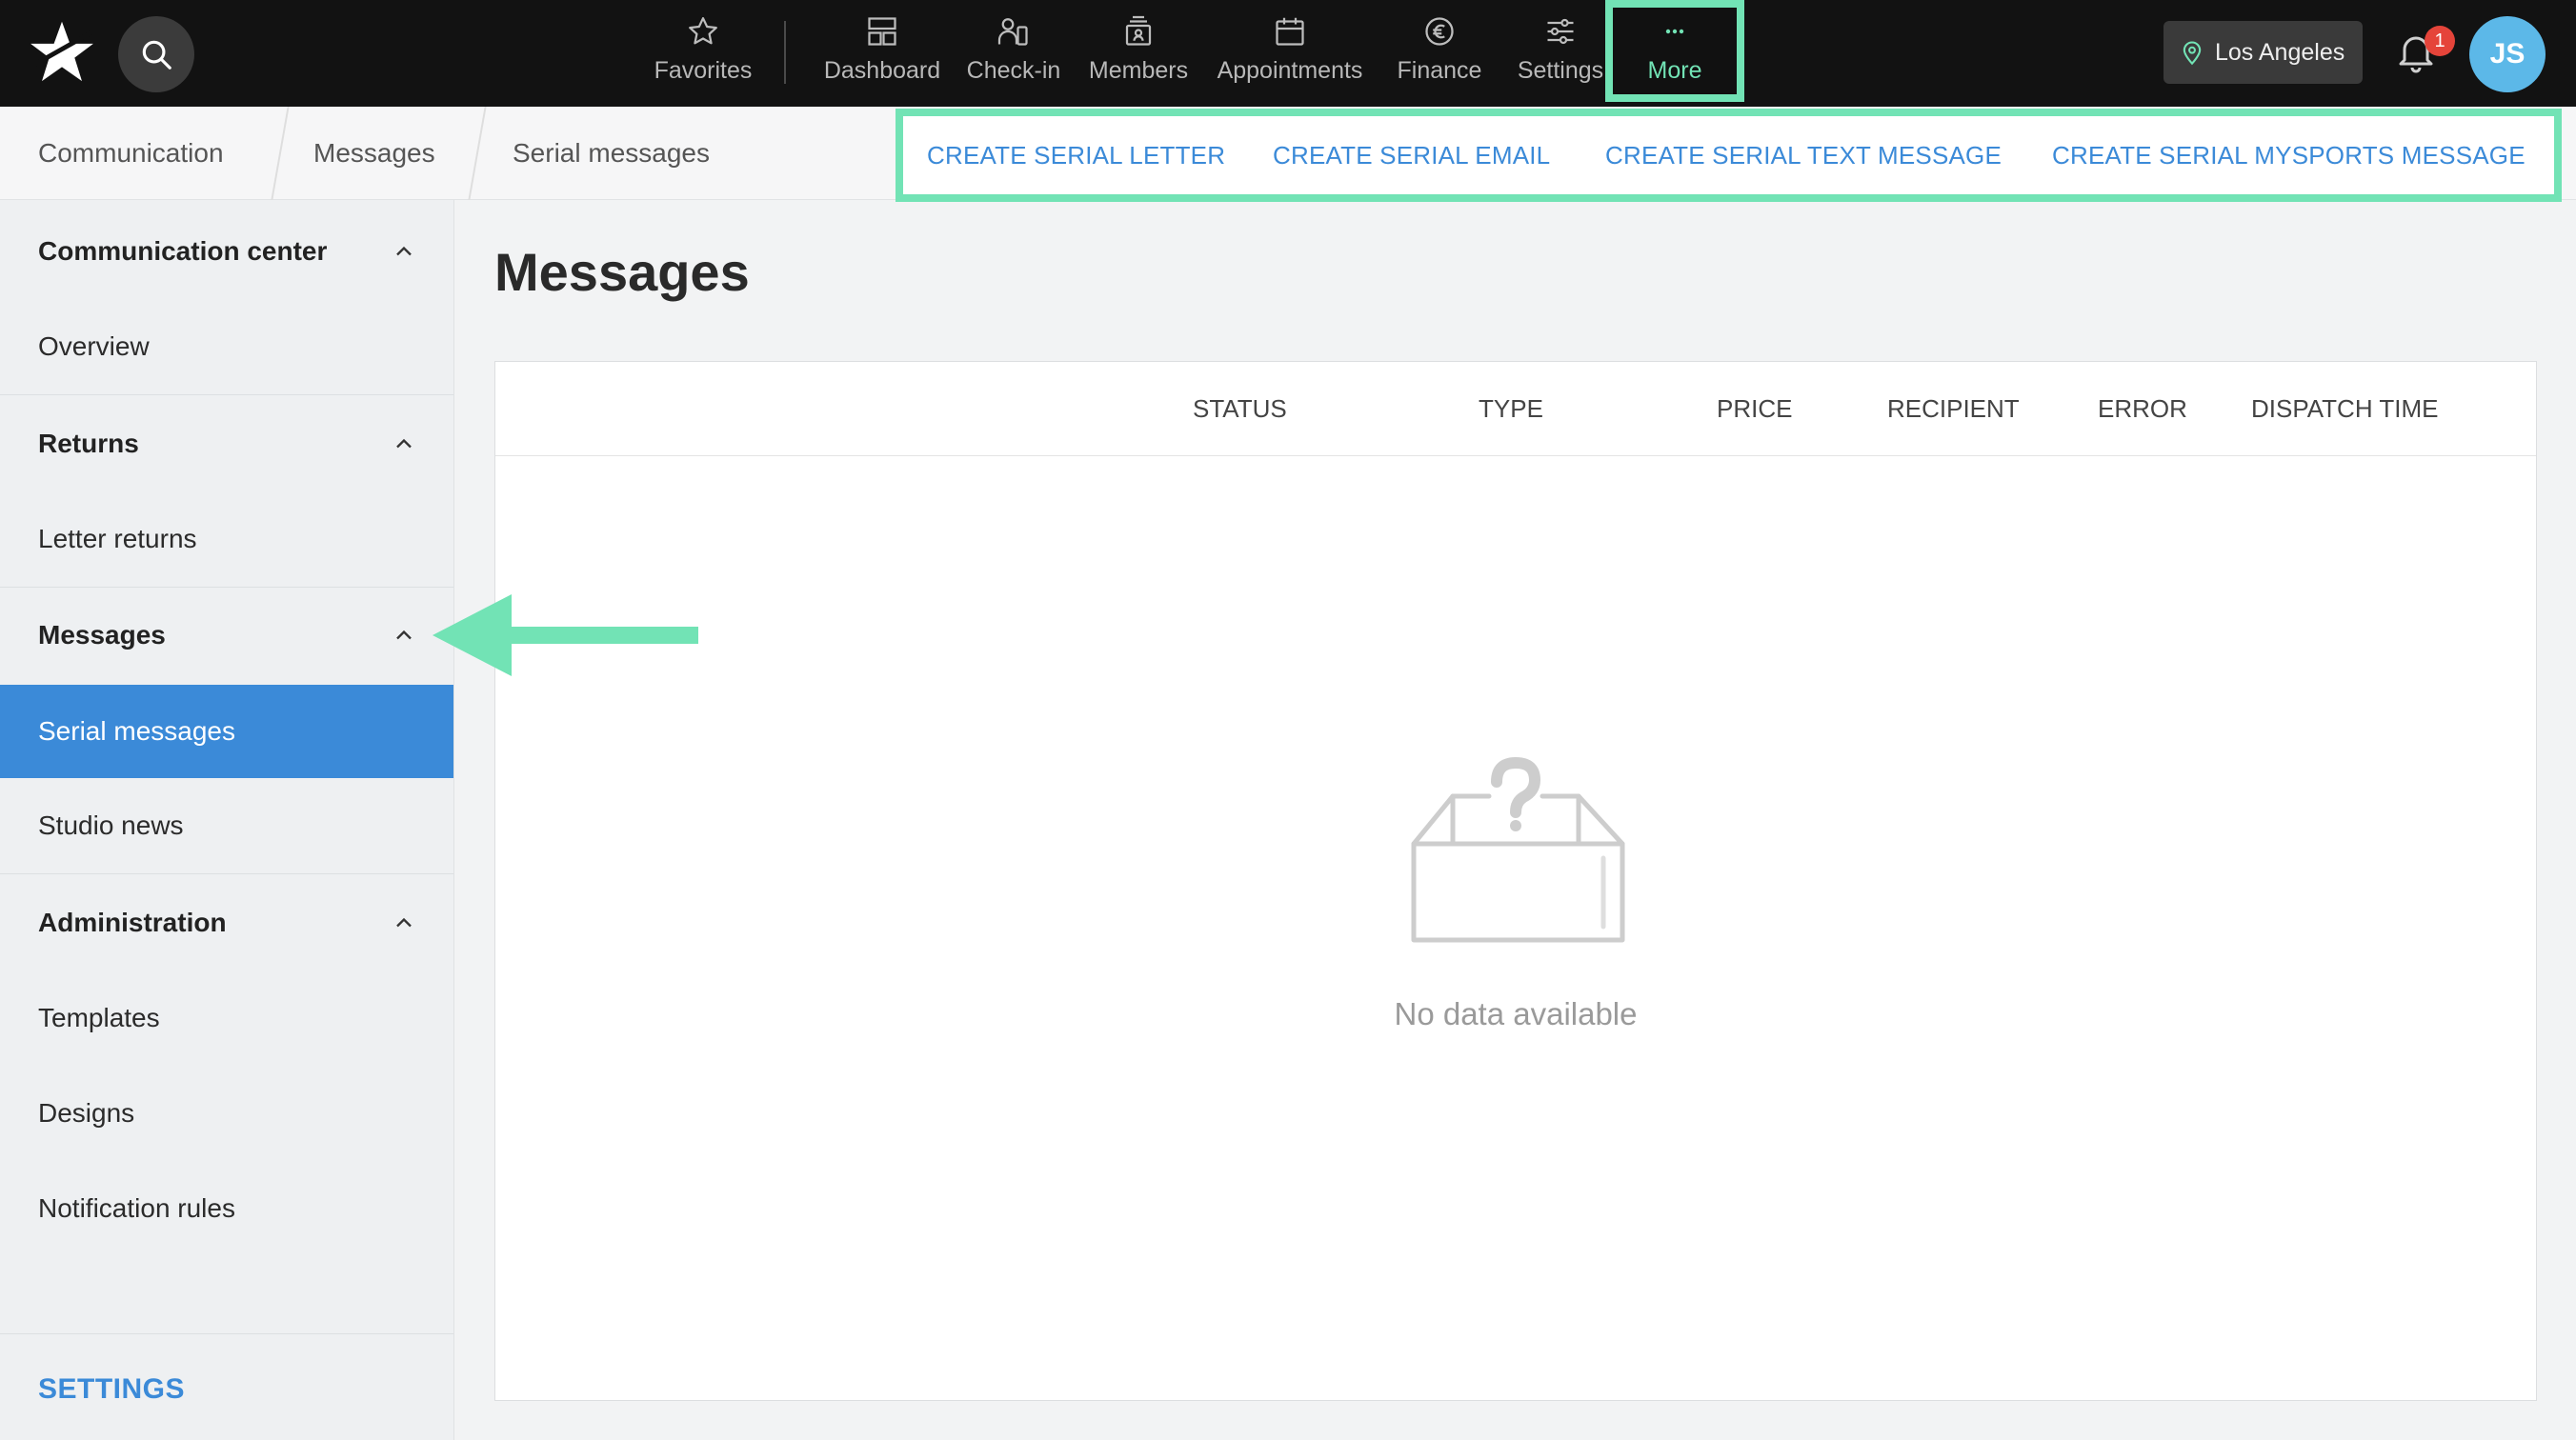 The width and height of the screenshot is (2576, 1440). I want to click on nav-check-in: Check-in, so click(1014, 53).